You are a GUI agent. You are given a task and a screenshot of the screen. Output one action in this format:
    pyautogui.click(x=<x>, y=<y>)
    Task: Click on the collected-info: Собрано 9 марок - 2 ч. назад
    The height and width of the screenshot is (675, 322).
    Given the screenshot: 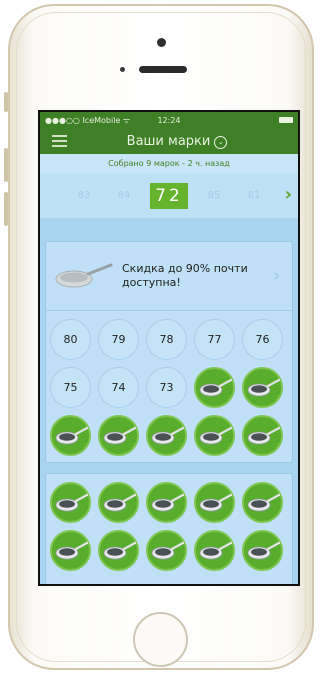 What is the action you would take?
    pyautogui.click(x=169, y=163)
    